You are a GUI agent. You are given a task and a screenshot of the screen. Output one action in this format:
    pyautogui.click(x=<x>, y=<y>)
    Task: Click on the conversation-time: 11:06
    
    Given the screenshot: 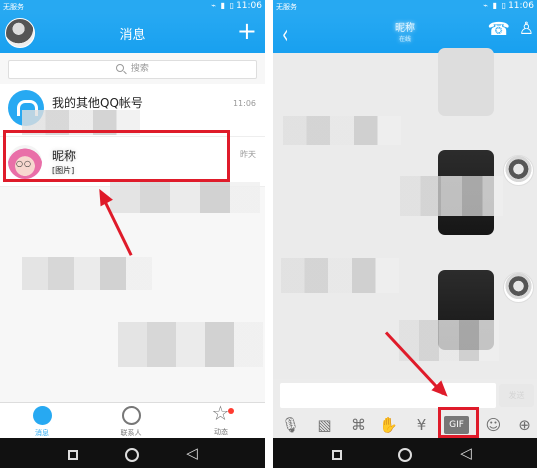 What is the action you would take?
    pyautogui.click(x=244, y=103)
    